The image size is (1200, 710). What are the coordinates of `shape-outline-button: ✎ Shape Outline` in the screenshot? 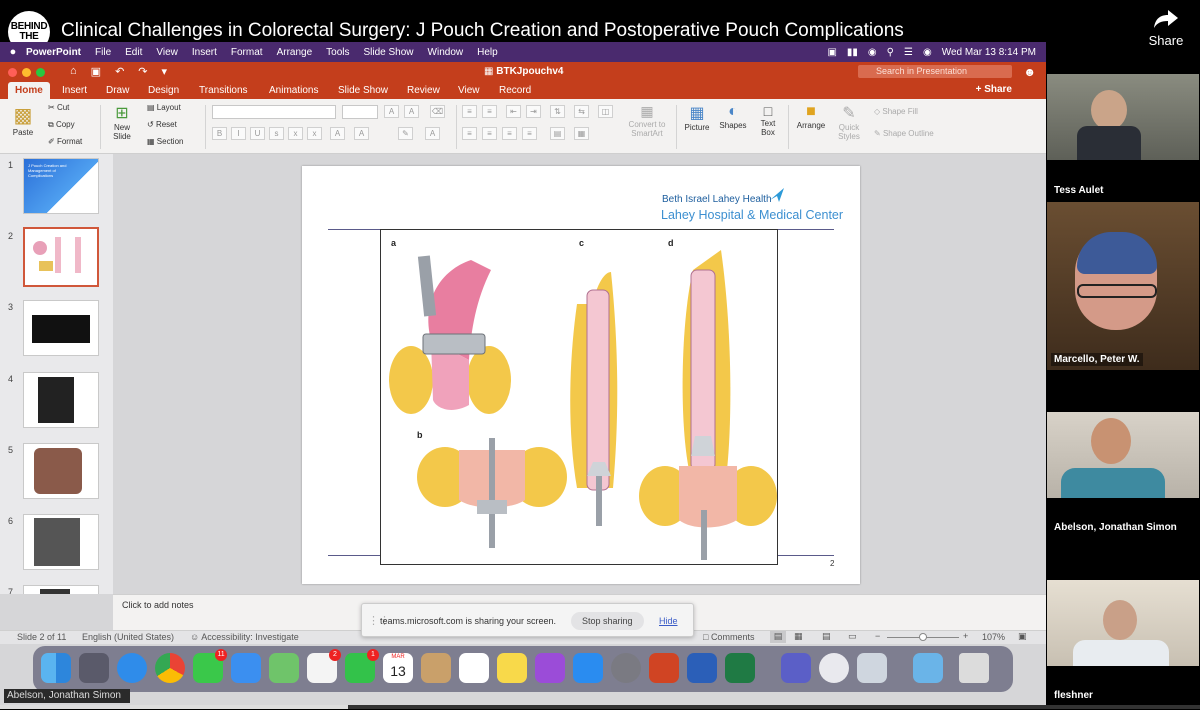 It's located at (904, 133).